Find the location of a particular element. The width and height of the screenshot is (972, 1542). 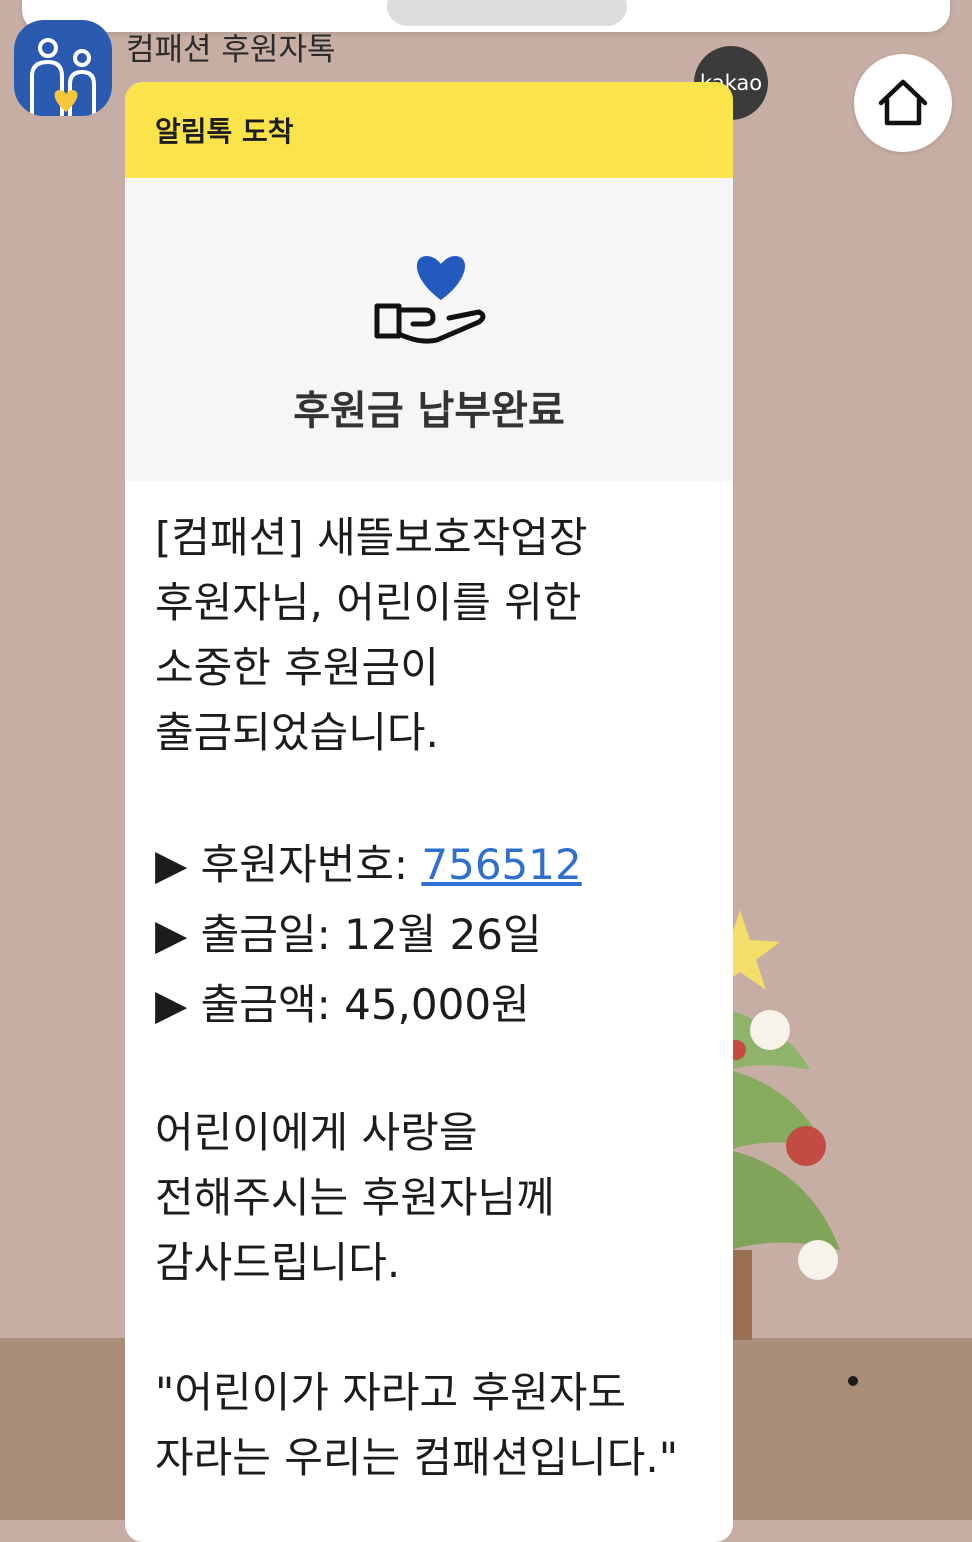

heart-hand-icon is located at coordinates (430, 300).